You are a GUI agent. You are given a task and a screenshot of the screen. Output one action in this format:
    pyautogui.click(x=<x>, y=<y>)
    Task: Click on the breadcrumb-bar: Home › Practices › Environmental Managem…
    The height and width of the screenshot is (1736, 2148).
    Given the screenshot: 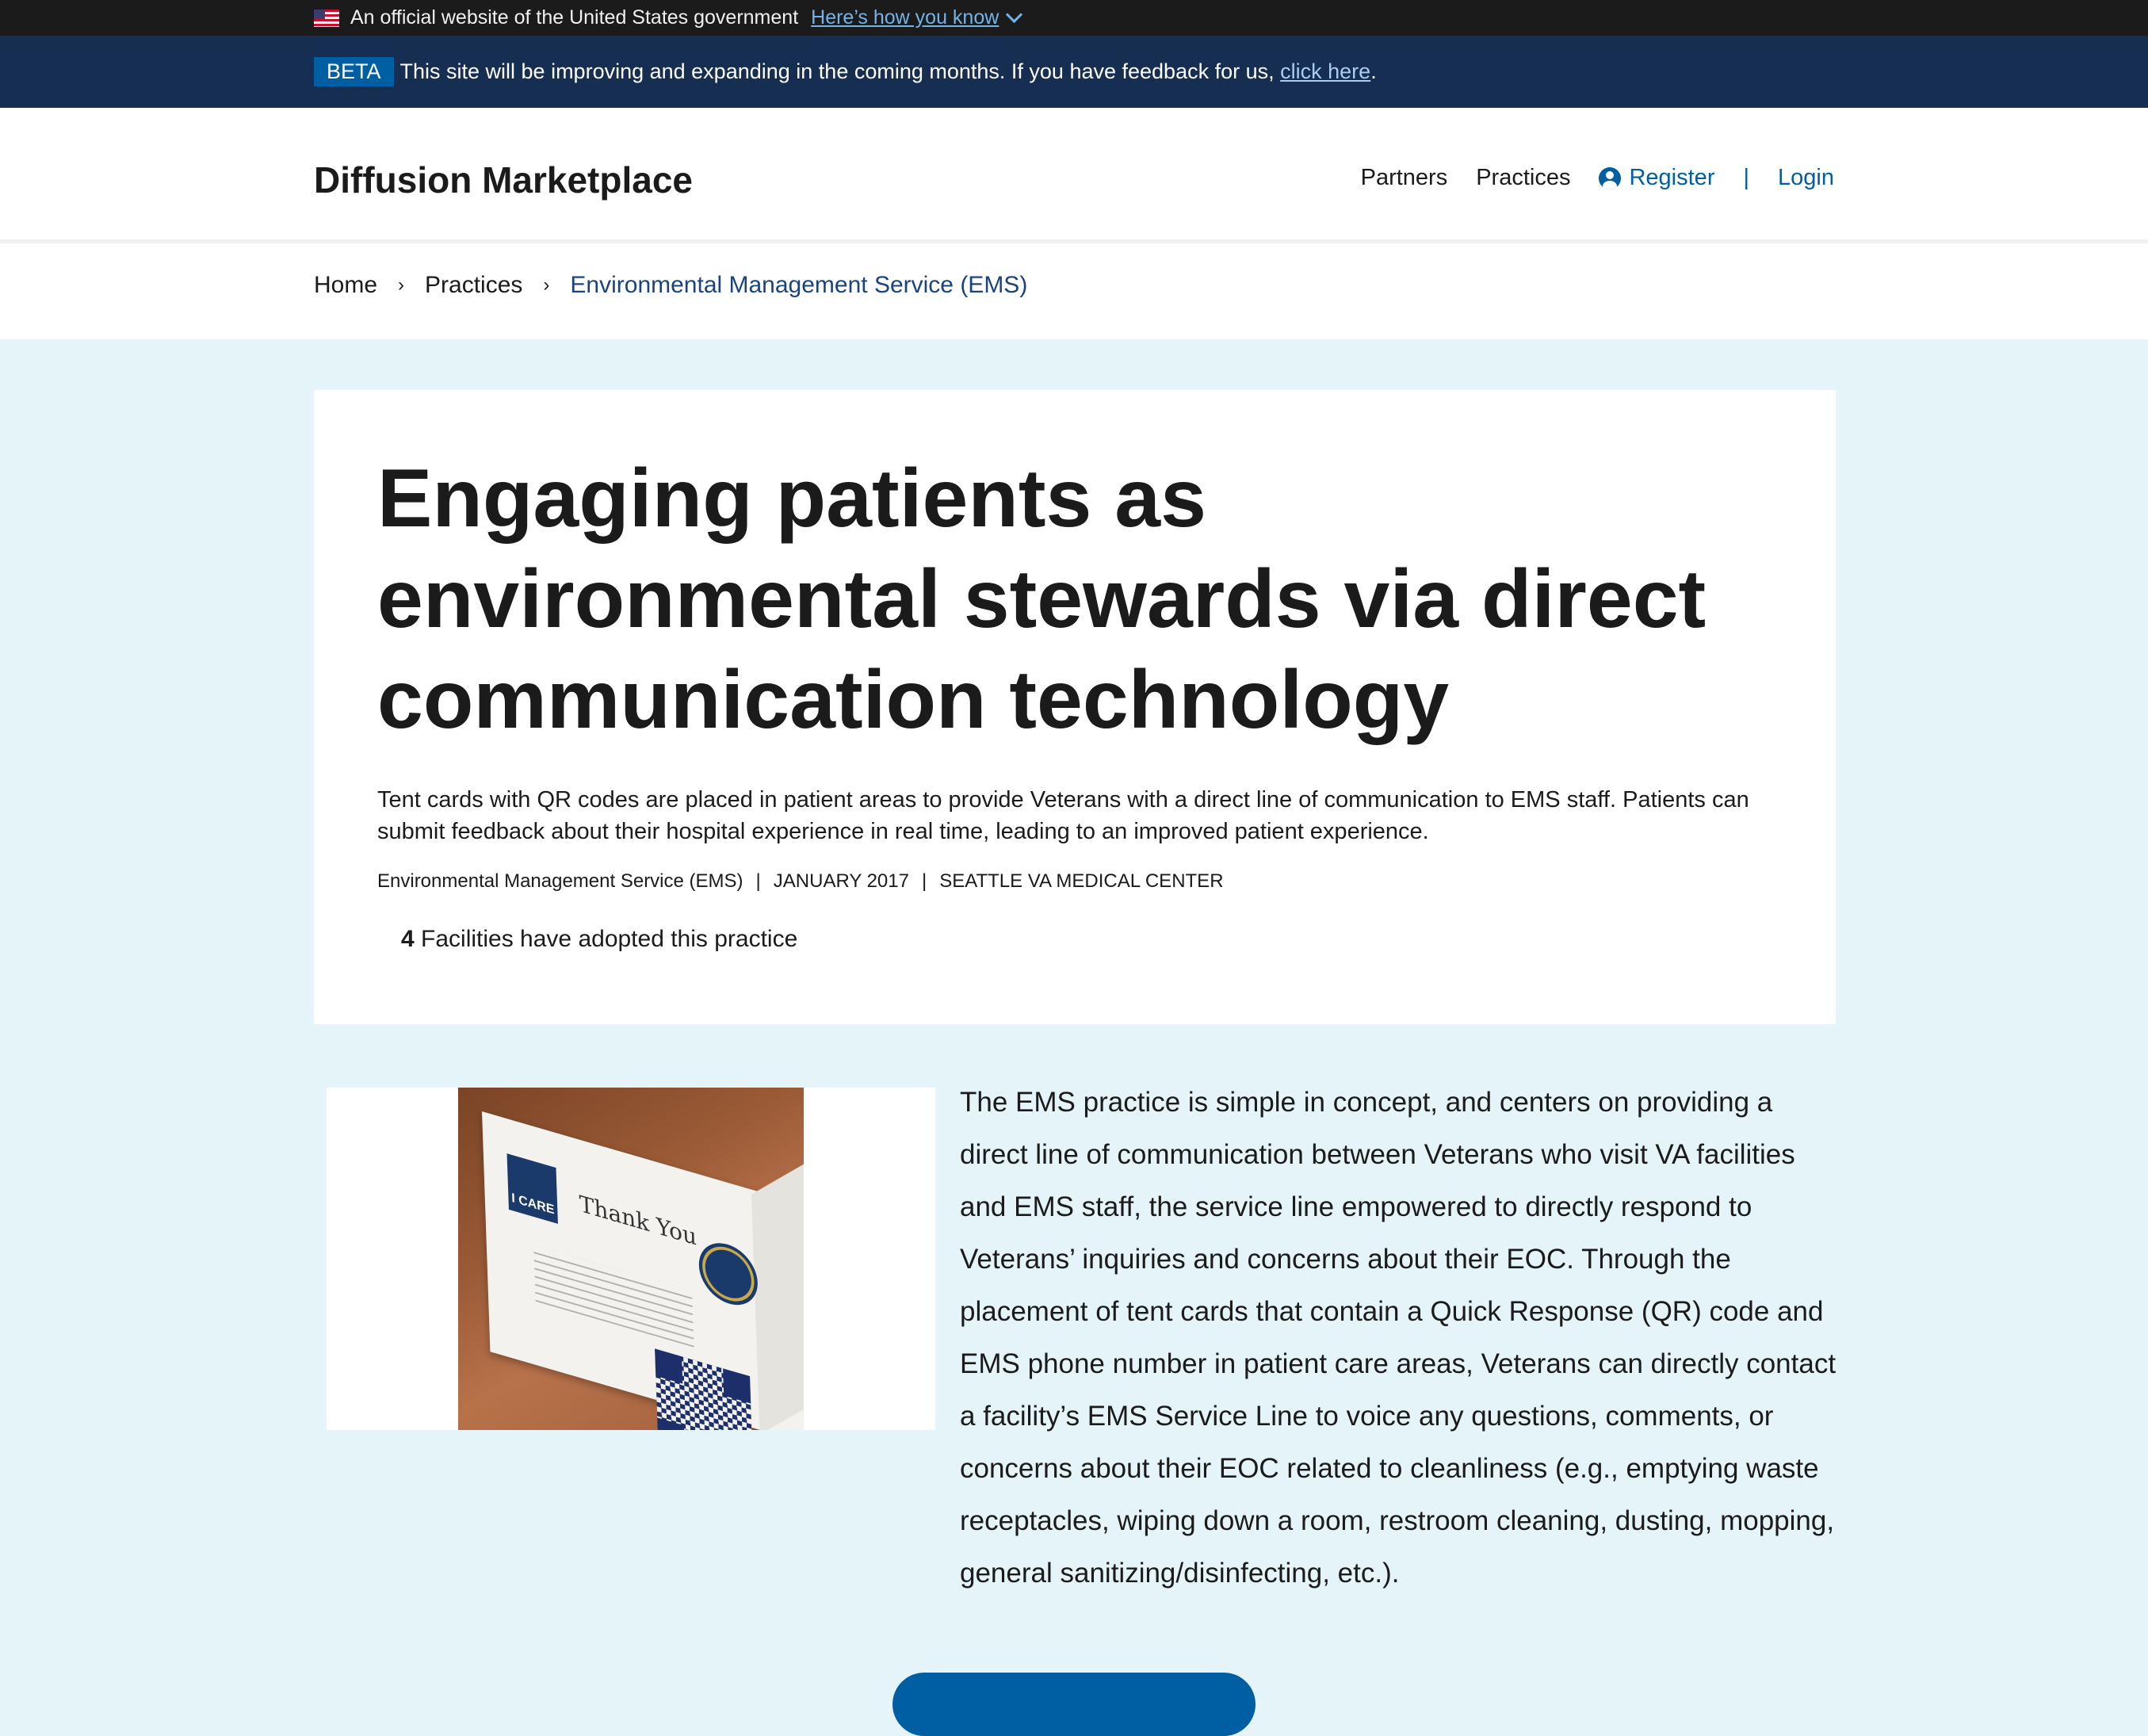 What is the action you would take?
    pyautogui.click(x=1074, y=291)
    